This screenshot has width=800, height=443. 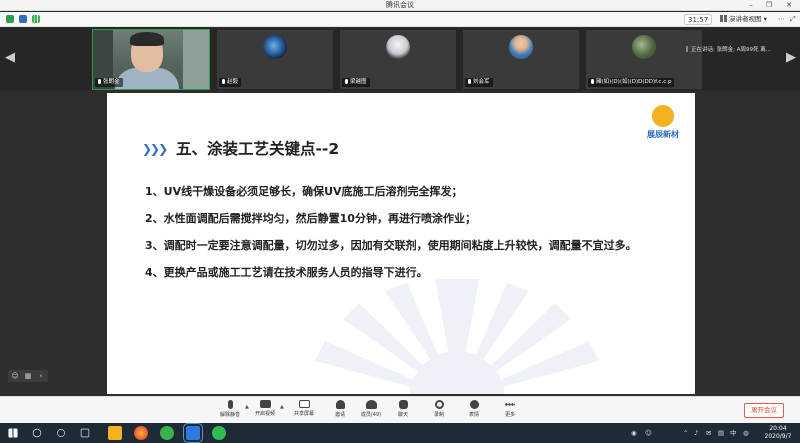 What do you see at coordinates (634, 433) in the screenshot?
I see `tencent-tray-icon: ◉` at bounding box center [634, 433].